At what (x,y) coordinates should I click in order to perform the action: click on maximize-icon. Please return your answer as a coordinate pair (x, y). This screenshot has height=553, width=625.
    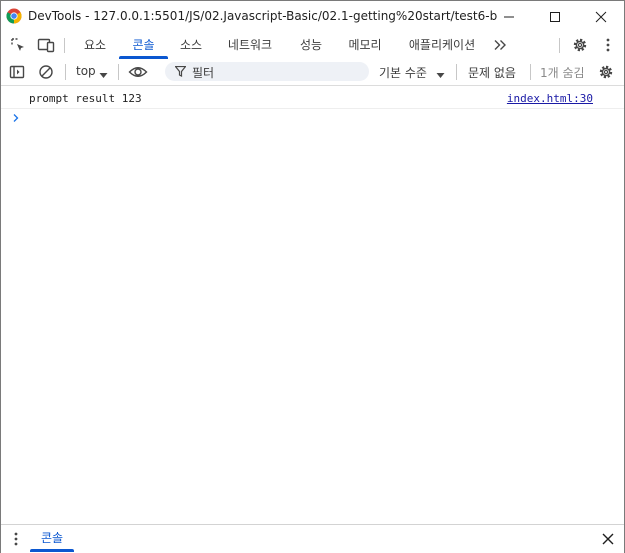
    Looking at the image, I should click on (555, 17).